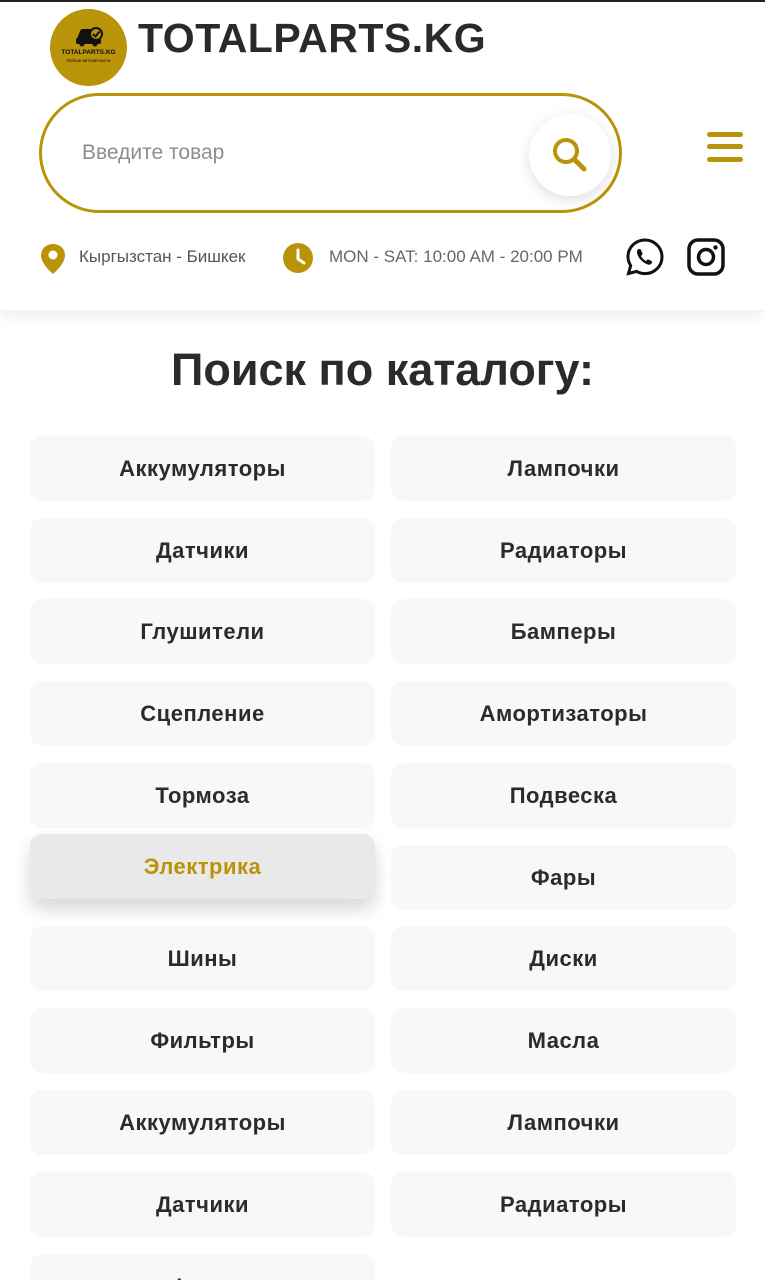  I want to click on catalog-title: Поиск по каталогу:, so click(382, 369).